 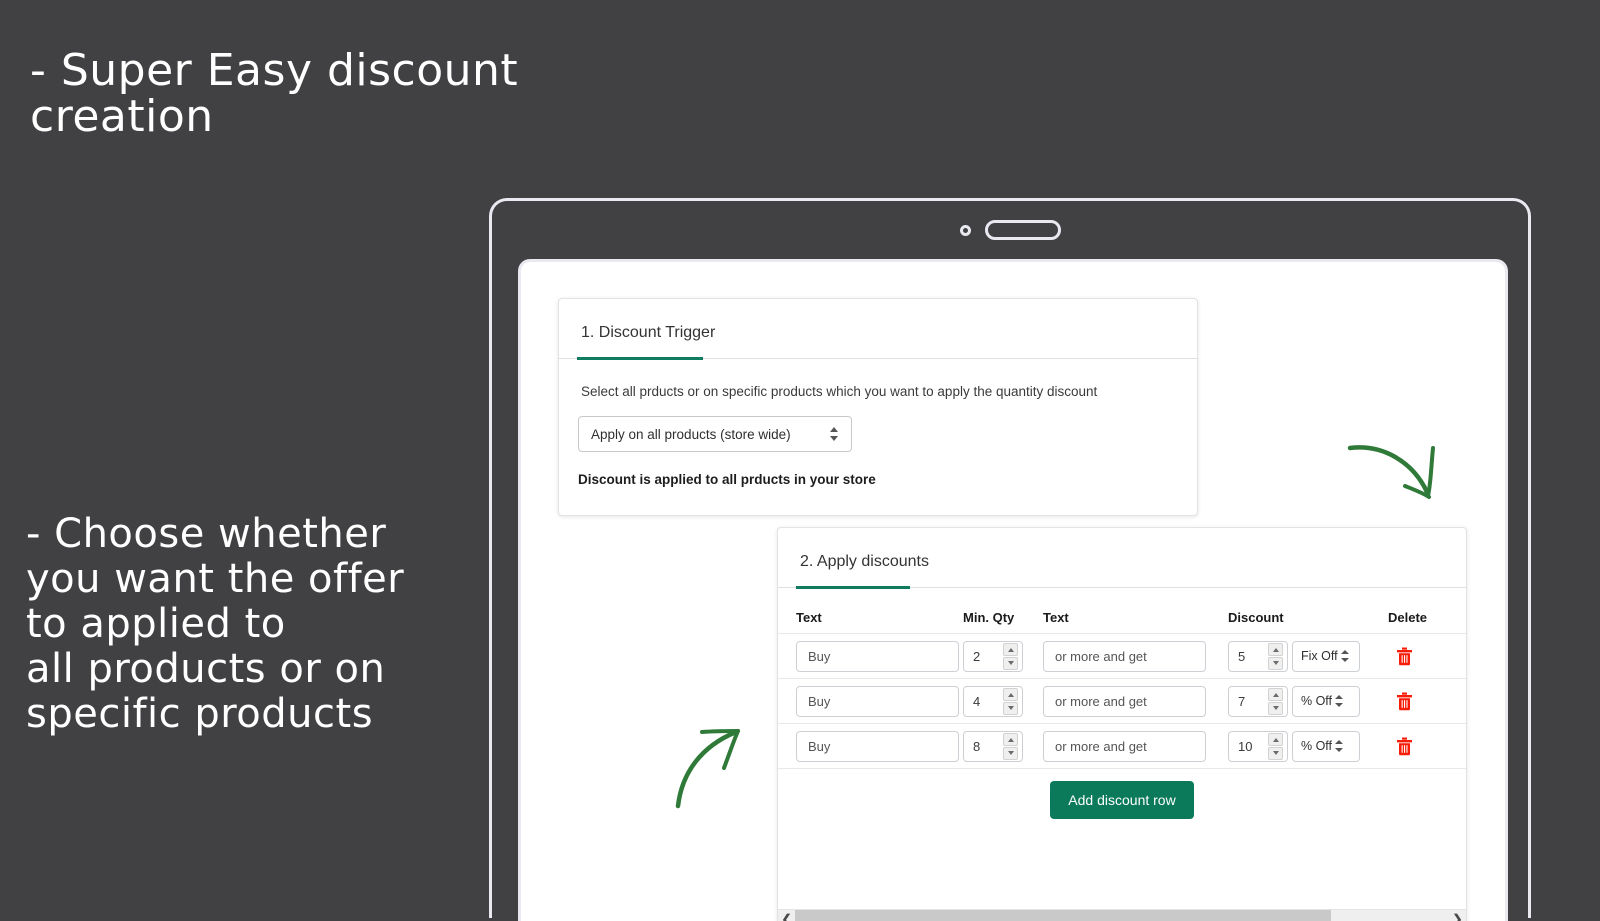 I want to click on camera-dot-icon, so click(x=965, y=230).